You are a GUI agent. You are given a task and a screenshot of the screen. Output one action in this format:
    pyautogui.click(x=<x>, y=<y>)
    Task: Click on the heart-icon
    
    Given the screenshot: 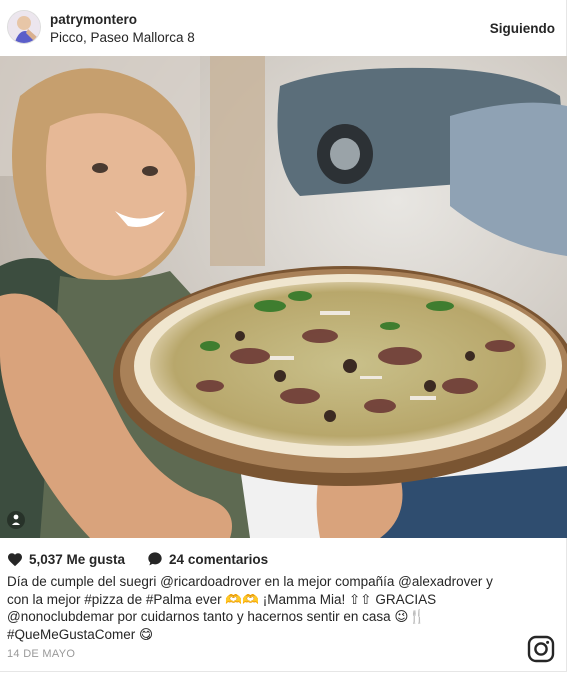 What is the action you would take?
    pyautogui.click(x=15, y=559)
    